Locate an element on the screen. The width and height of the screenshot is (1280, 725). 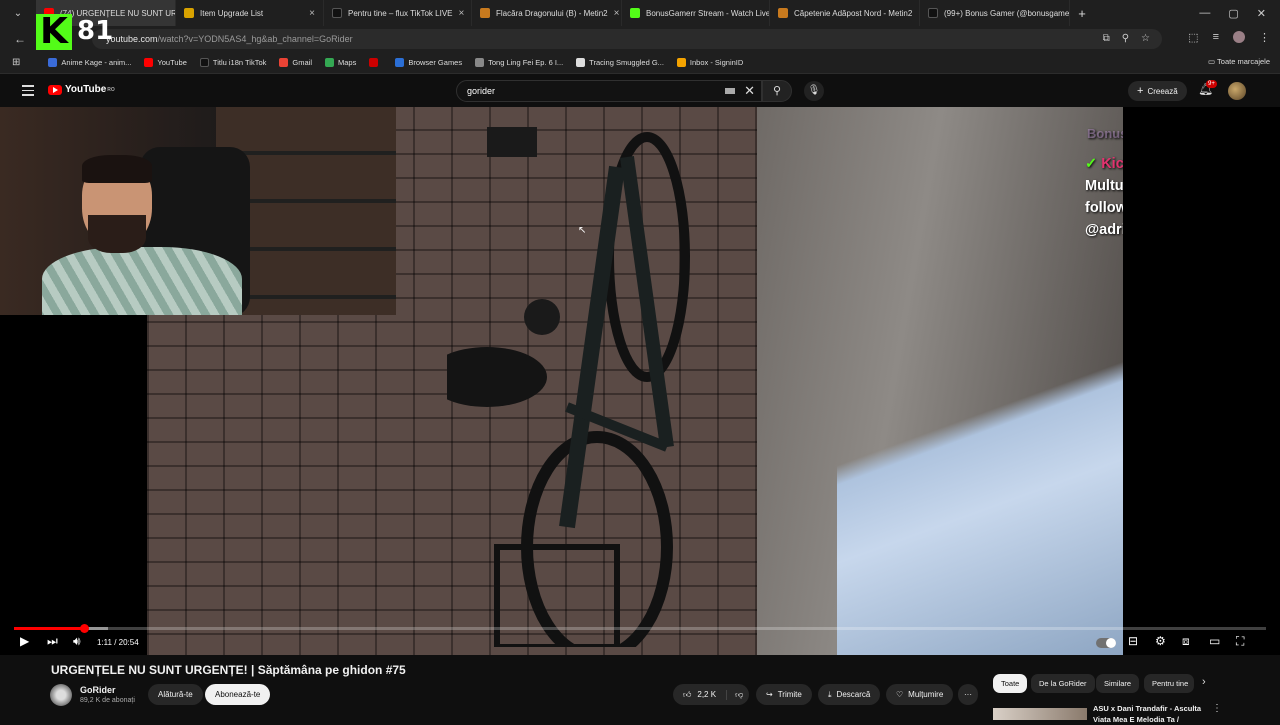
browser-tab: Item Upgrade List × is located at coordinates (250, 13).